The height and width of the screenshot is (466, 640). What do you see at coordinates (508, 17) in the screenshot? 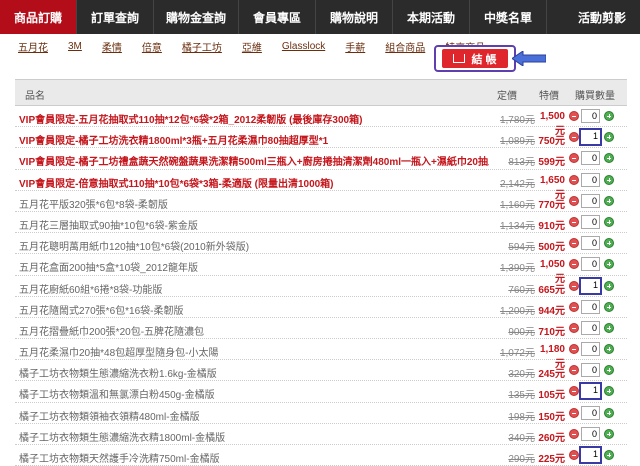
I see `tab-winners-list: 中獎名單` at bounding box center [508, 17].